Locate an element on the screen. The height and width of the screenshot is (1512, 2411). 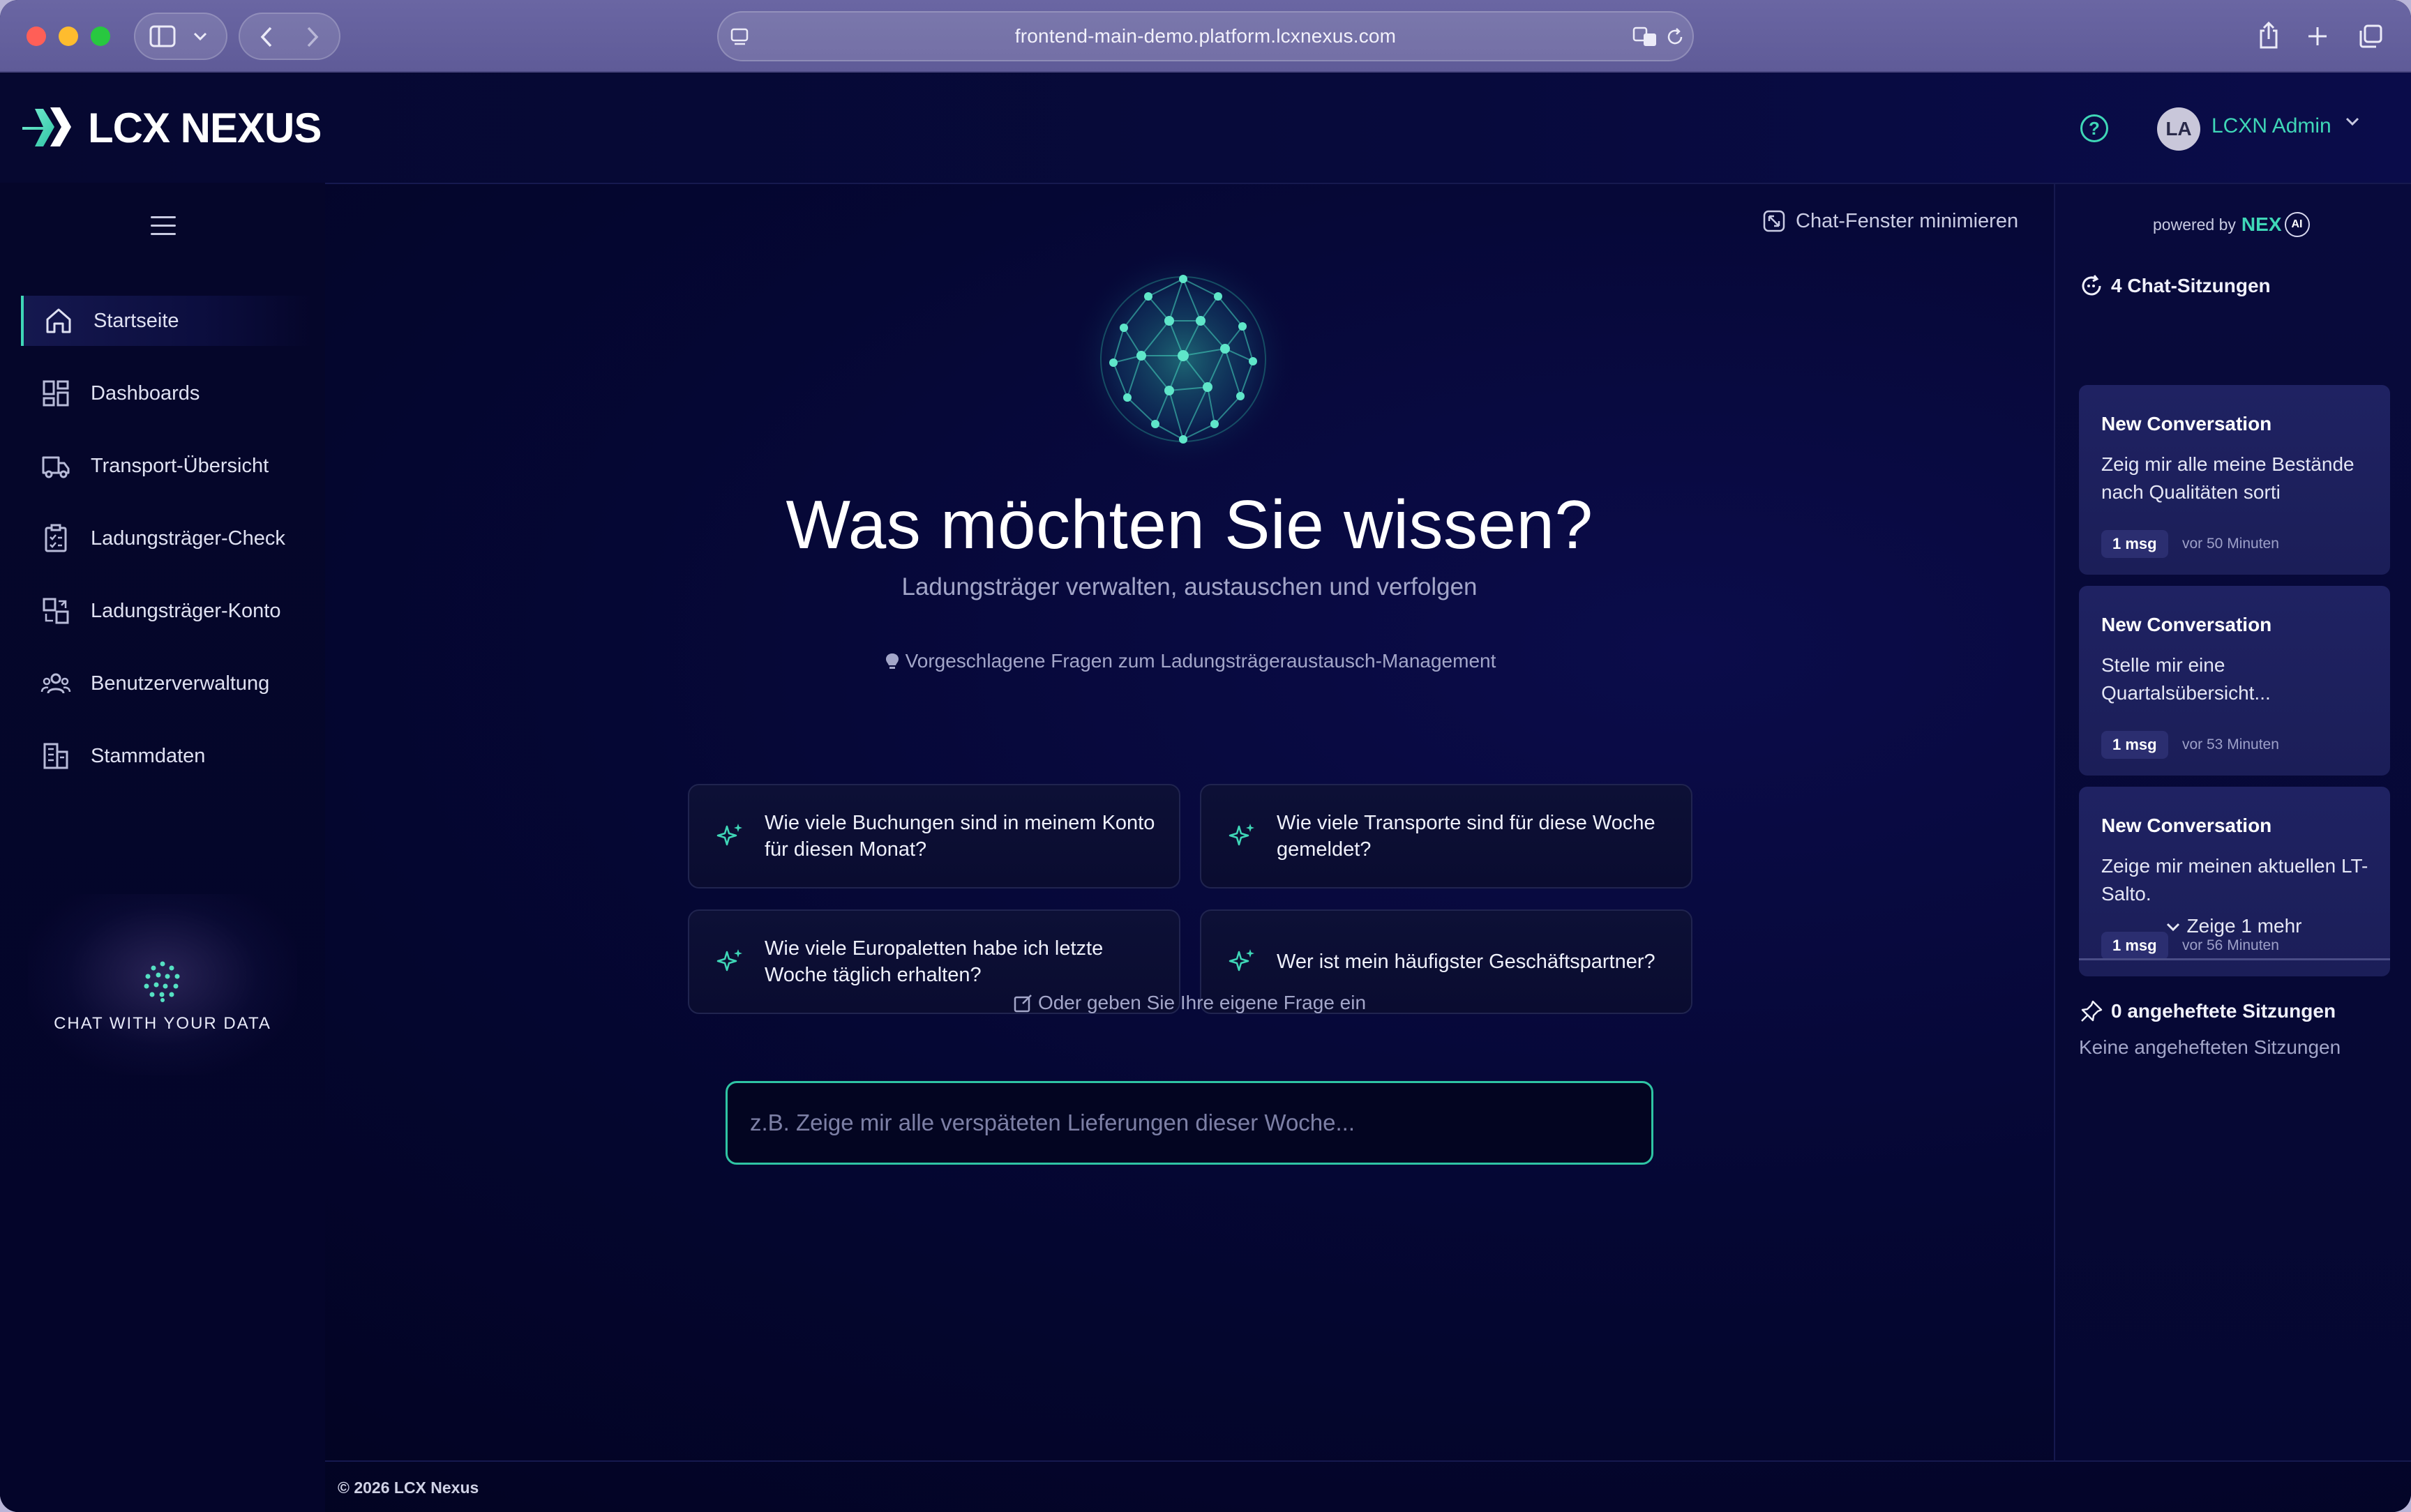
data-sphere-icon is located at coordinates (162, 982).